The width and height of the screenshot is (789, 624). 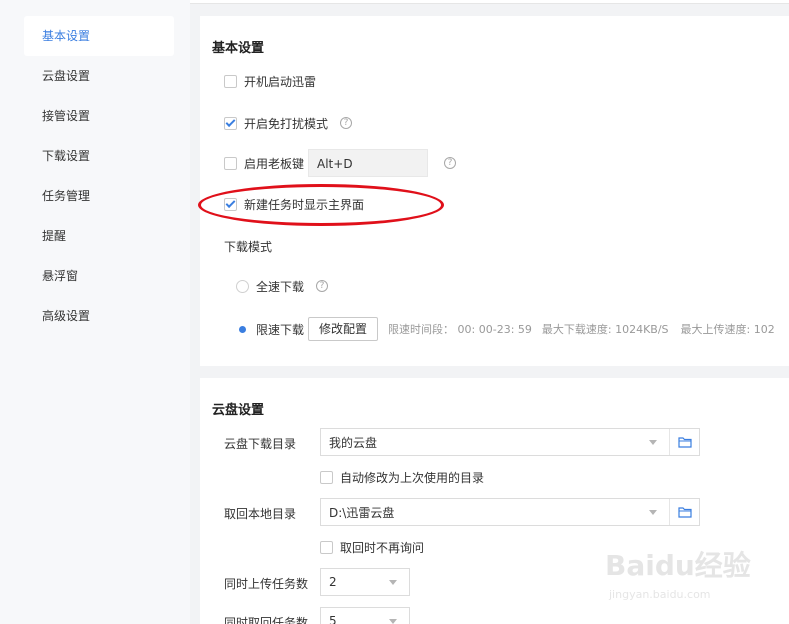 What do you see at coordinates (321, 205) in the screenshot?
I see `annotation-circle` at bounding box center [321, 205].